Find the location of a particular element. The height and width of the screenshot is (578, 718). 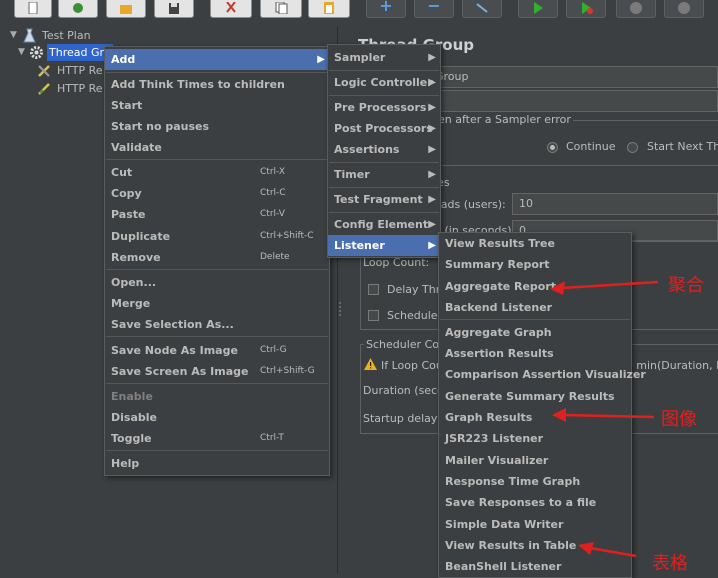

stop-button is located at coordinates (636, 9).